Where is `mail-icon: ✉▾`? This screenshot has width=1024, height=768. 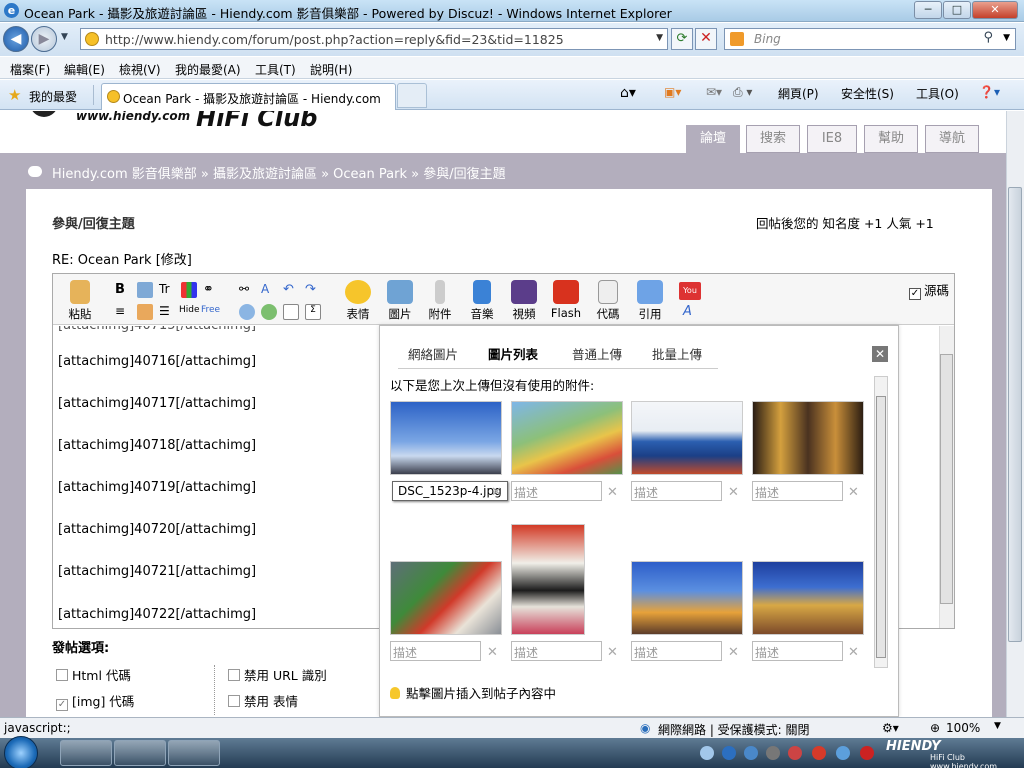 mail-icon: ✉▾ is located at coordinates (714, 92).